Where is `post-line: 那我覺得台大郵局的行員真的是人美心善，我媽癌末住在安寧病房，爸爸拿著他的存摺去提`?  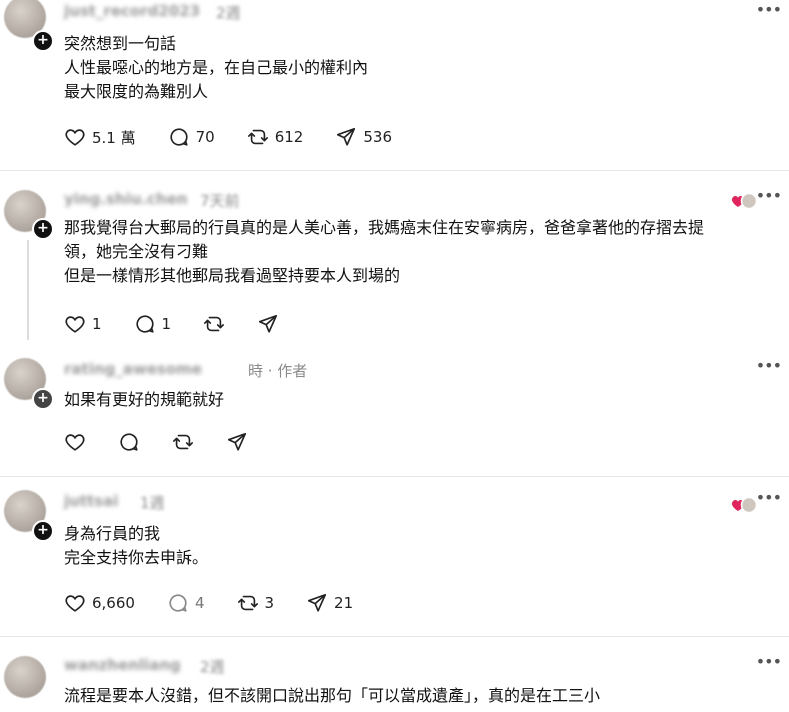
post-line: 那我覺得台大郵局的行員真的是人美心善，我媽癌末住在安寧病房，爸爸拿著他的存摺去提 is located at coordinates (384, 227).